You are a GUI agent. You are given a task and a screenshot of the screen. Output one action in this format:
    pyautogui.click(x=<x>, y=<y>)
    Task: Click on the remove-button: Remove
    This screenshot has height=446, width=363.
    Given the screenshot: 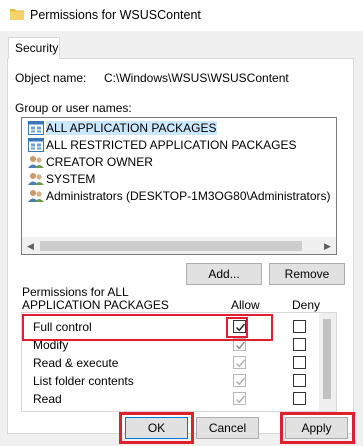 What is the action you would take?
    pyautogui.click(x=307, y=274)
    